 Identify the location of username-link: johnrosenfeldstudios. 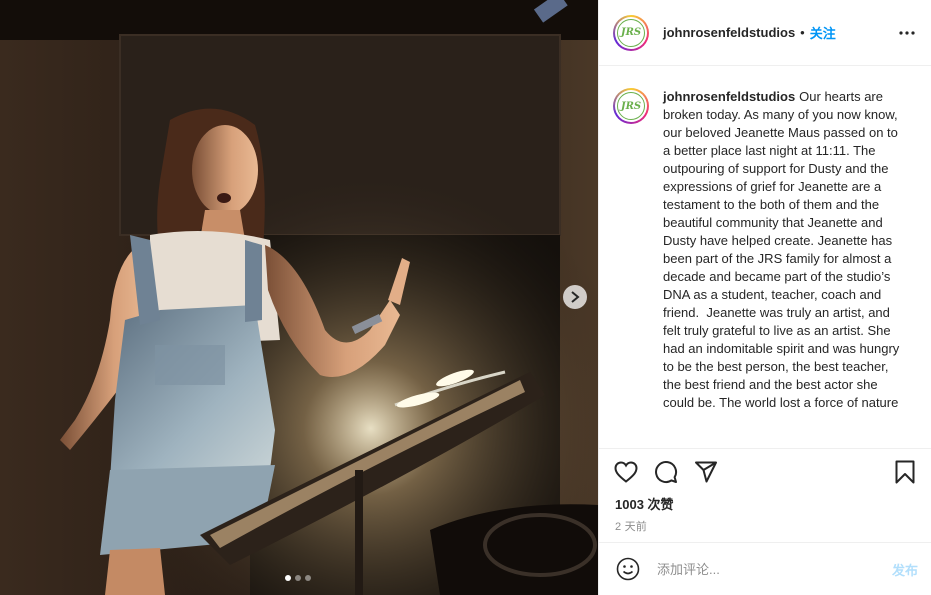
(729, 32).